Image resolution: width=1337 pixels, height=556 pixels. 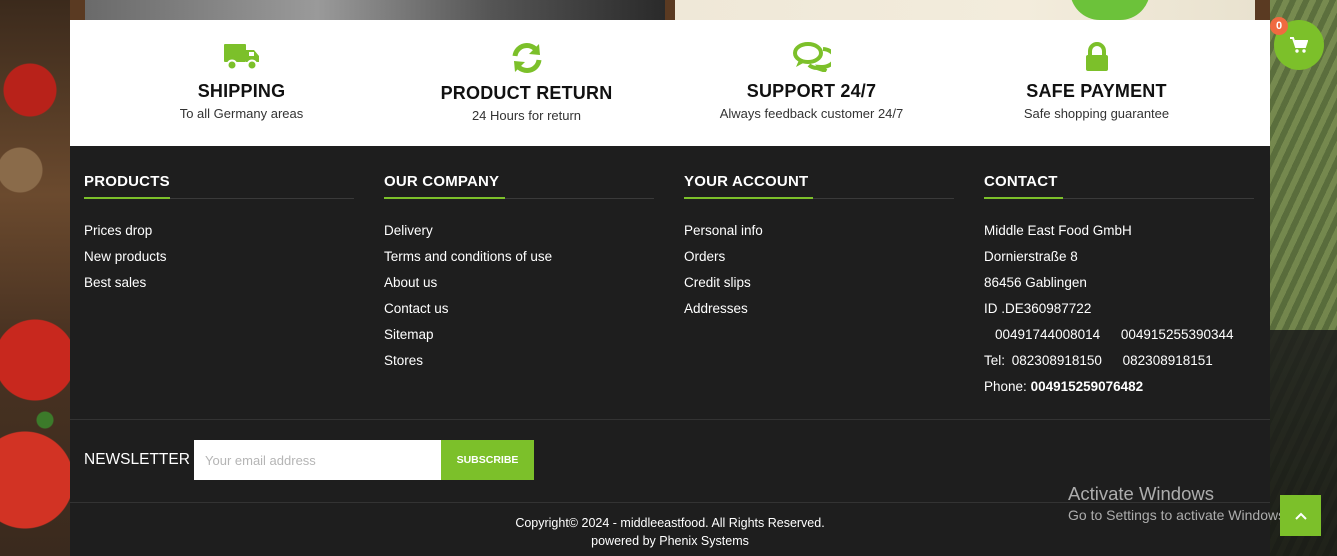 I want to click on feature-subtitle: To all Germany areas, so click(x=241, y=113).